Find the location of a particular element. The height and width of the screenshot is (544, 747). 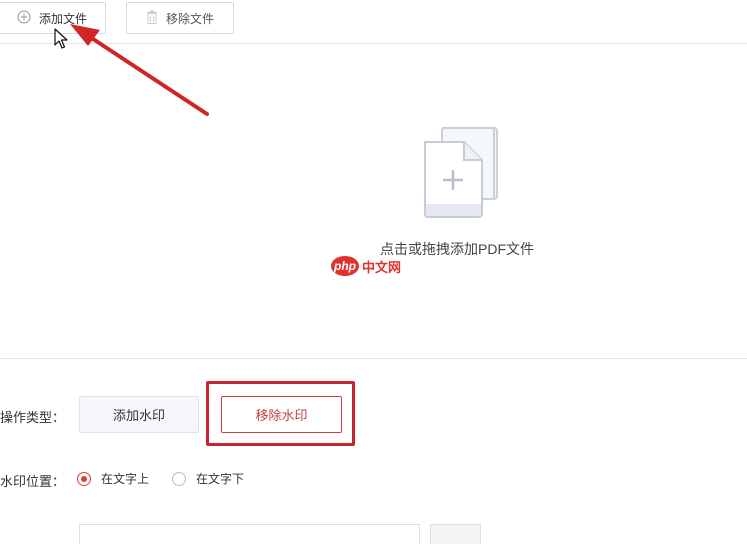

watermark-badge: php is located at coordinates (345, 266).